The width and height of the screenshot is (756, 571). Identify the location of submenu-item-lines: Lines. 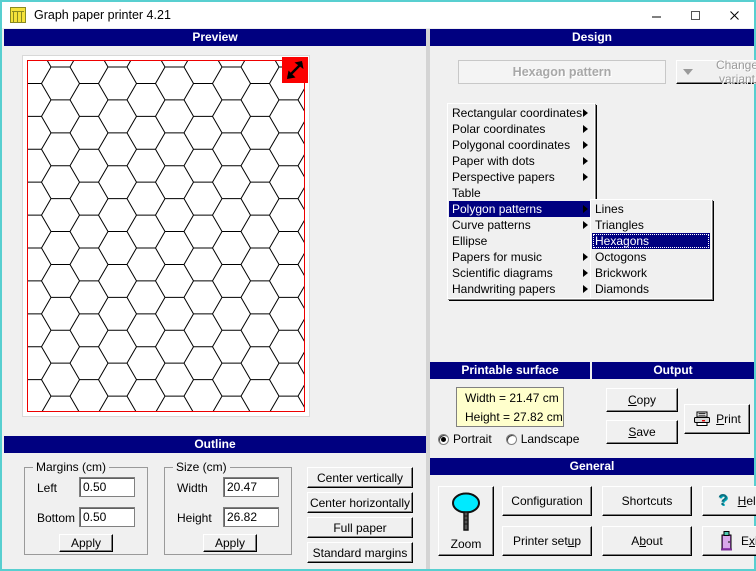
(651, 209).